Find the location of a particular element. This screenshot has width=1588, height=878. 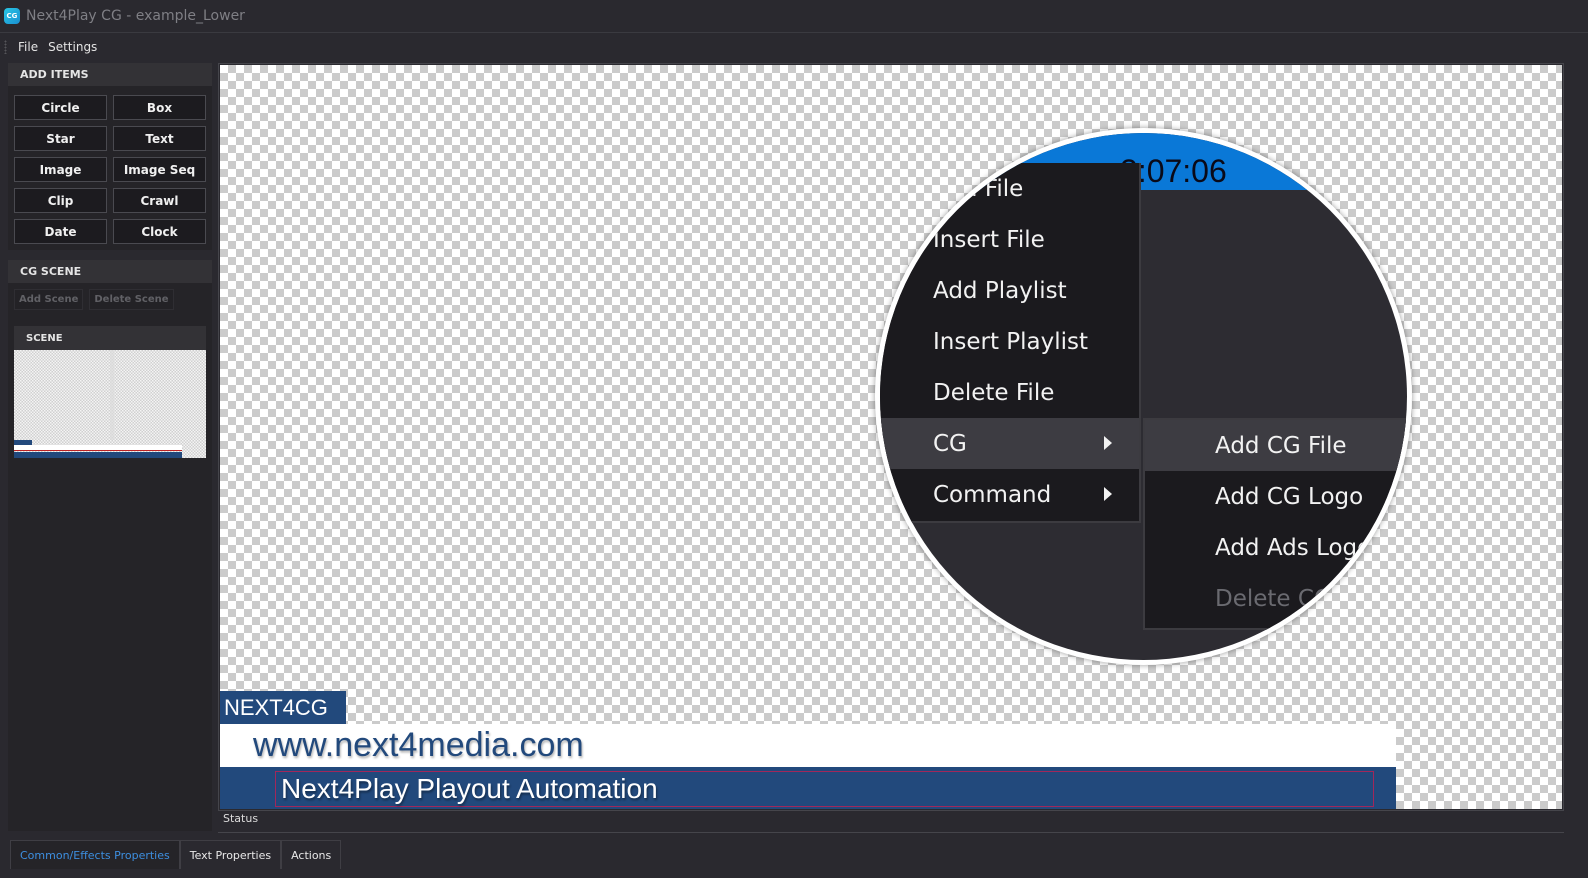

app-logo-icon: CG is located at coordinates (12, 16).